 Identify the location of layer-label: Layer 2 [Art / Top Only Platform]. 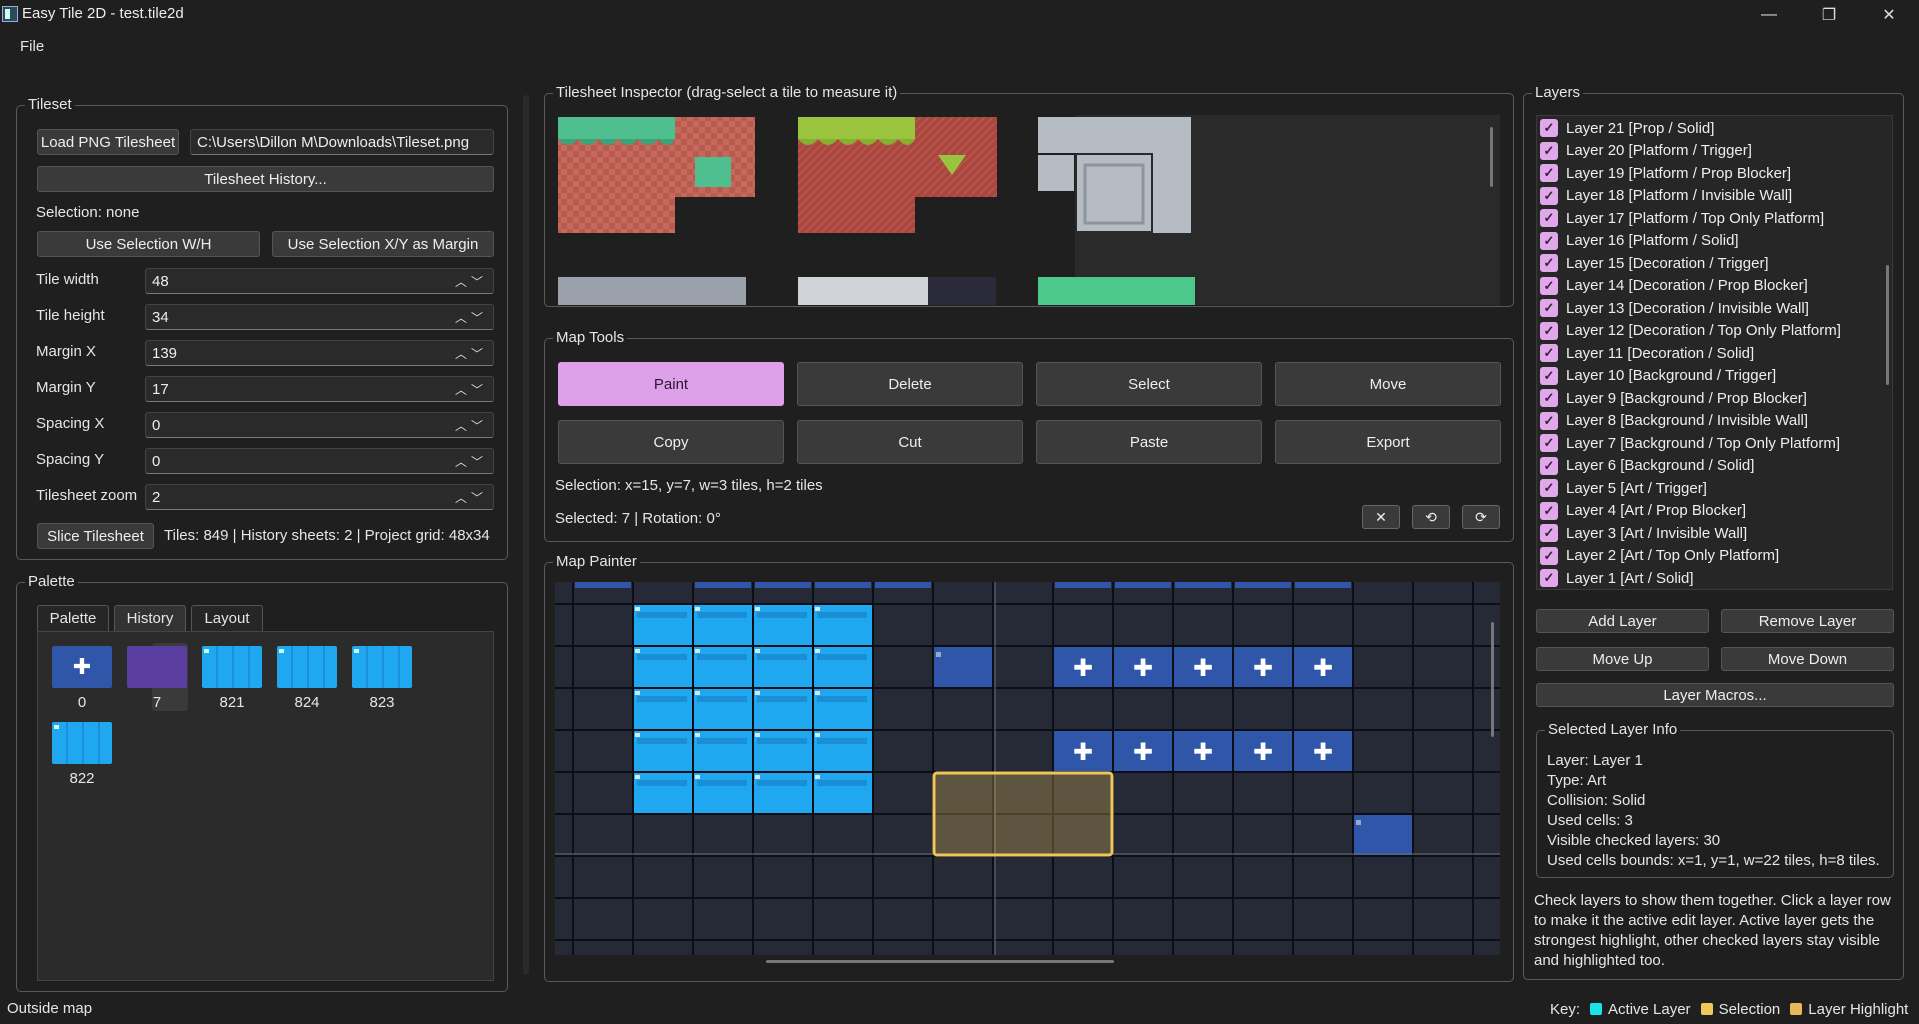
(1673, 555).